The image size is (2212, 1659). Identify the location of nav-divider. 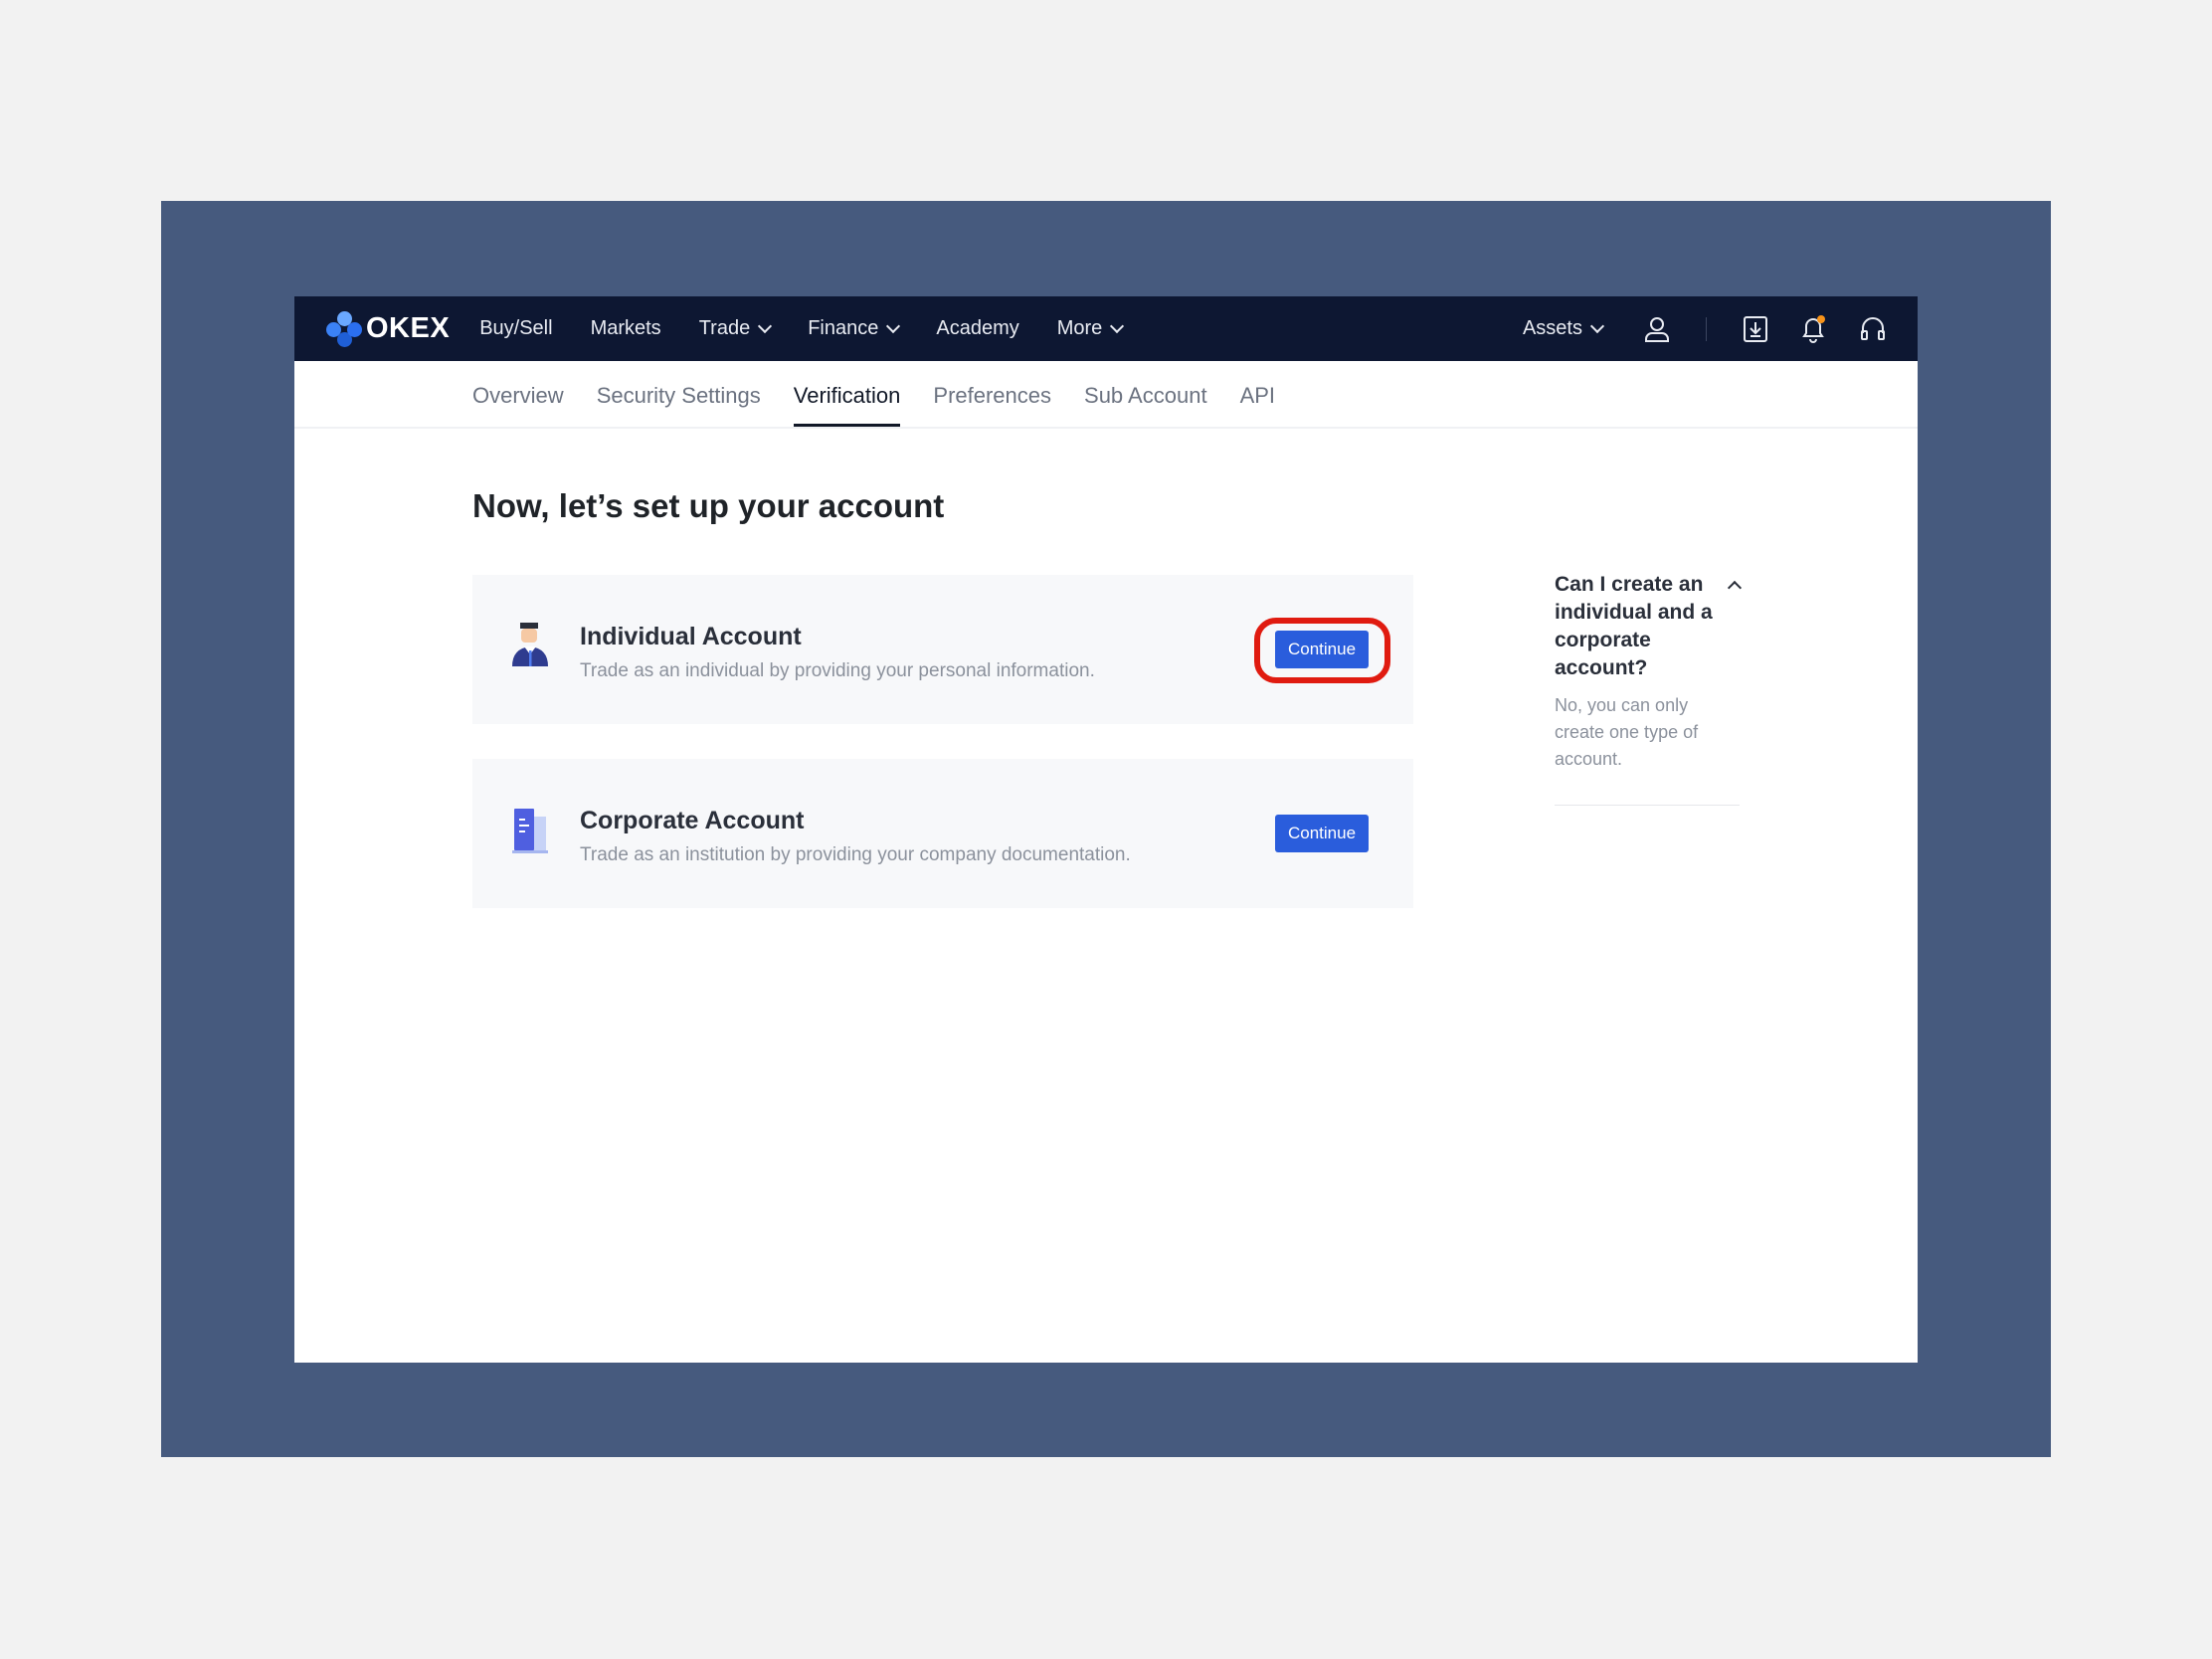
(1706, 328).